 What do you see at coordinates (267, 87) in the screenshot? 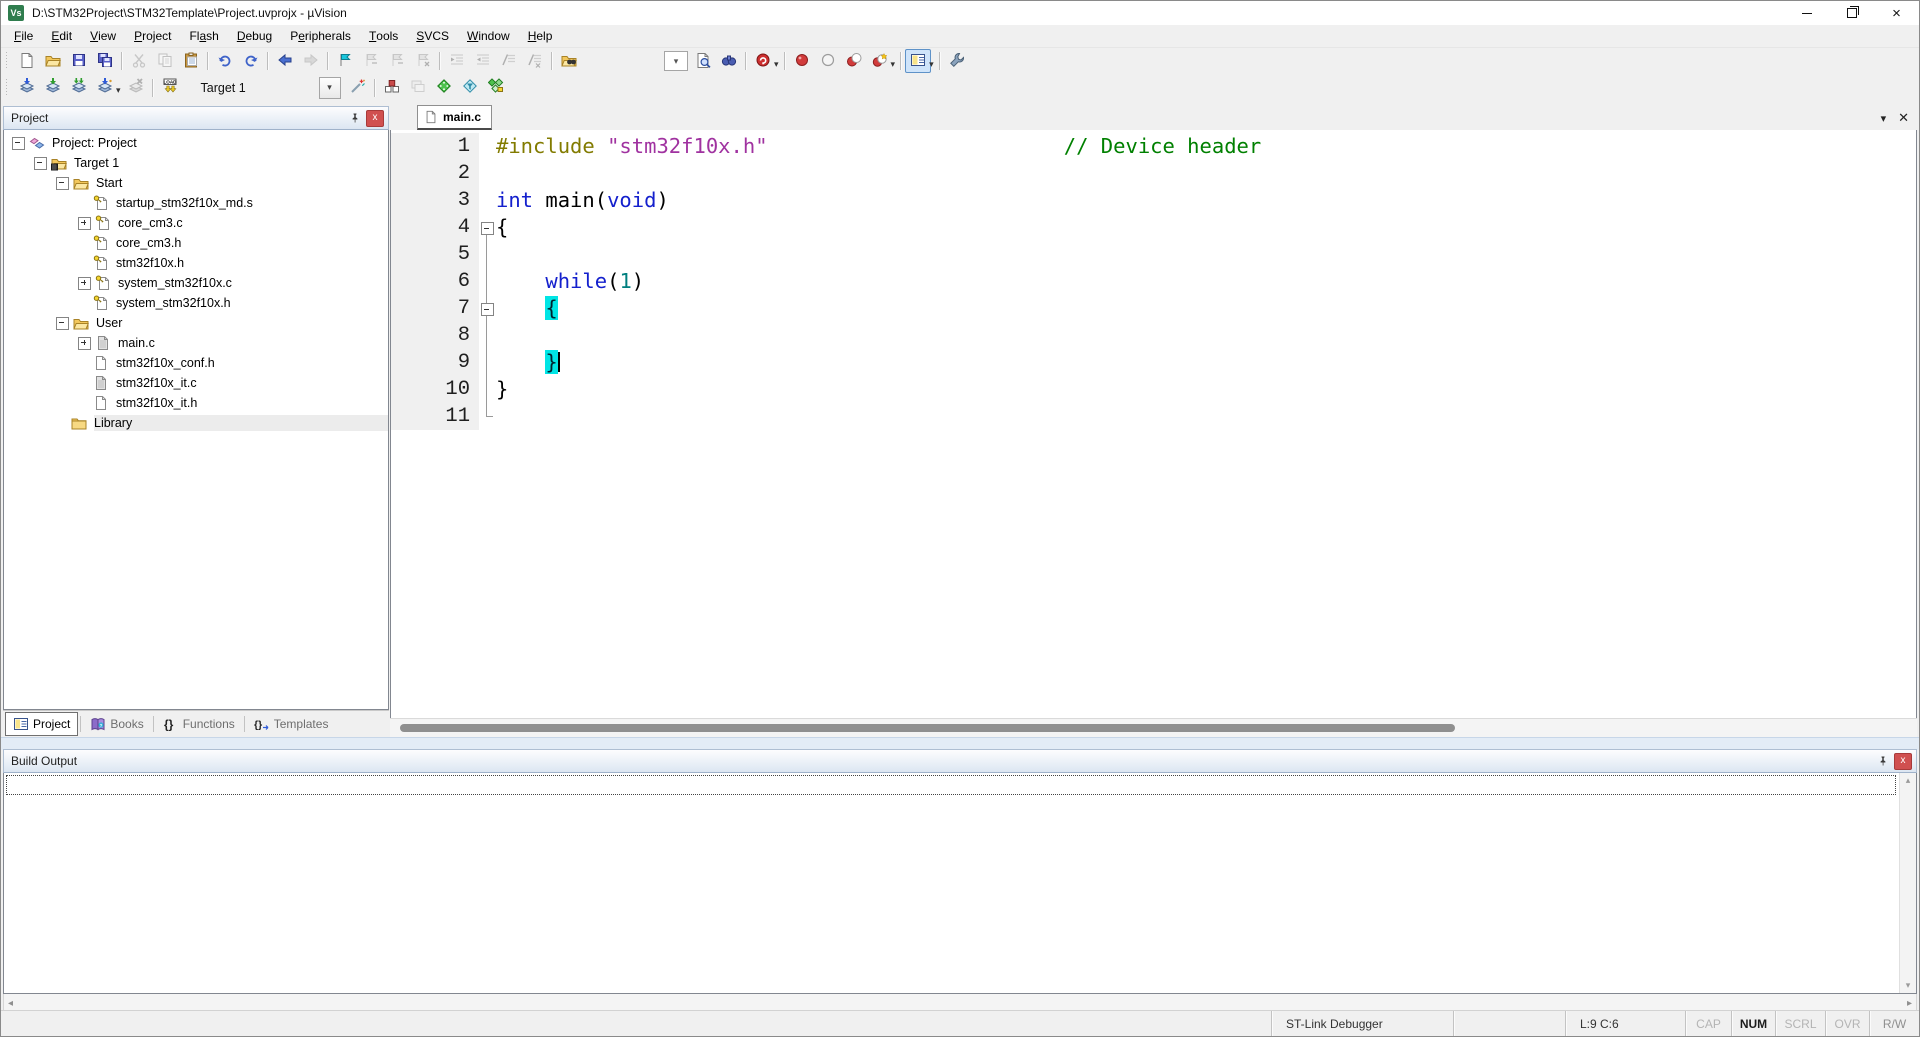
I see `target-select-combo: Target 1 ▾` at bounding box center [267, 87].